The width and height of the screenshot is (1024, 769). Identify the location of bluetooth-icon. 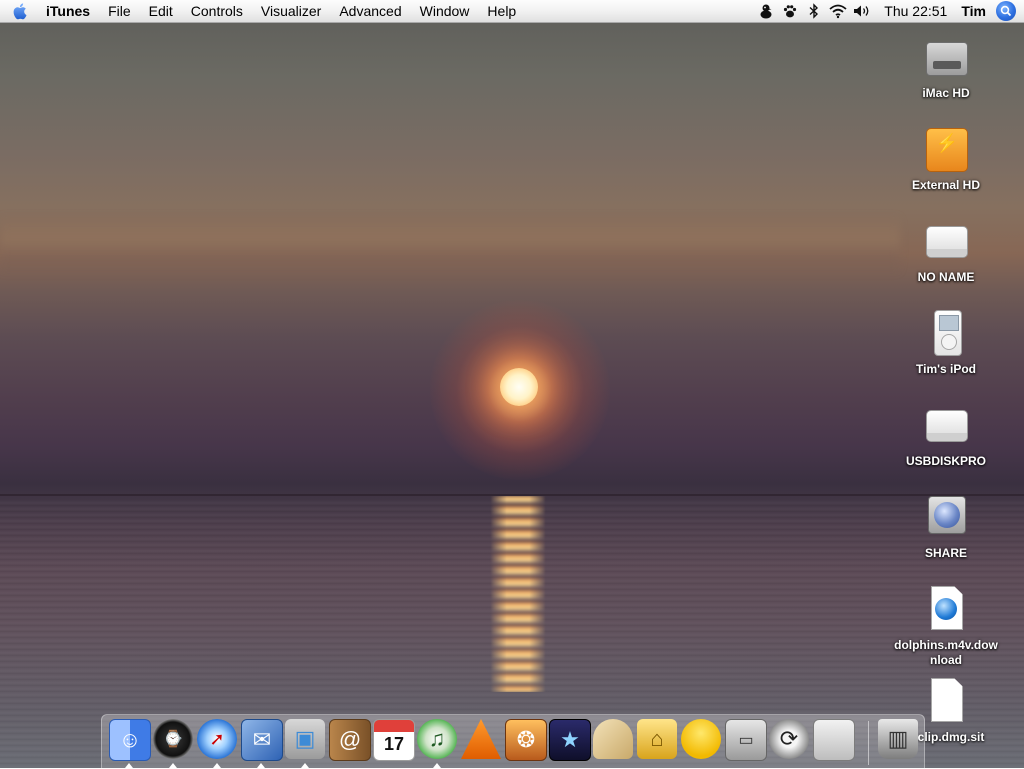
(814, 11).